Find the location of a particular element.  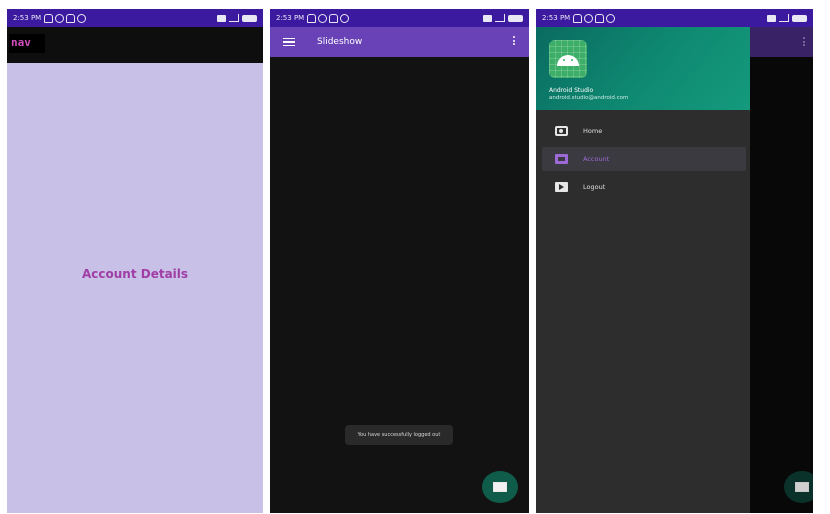

gallery-icon is located at coordinates (561, 159).